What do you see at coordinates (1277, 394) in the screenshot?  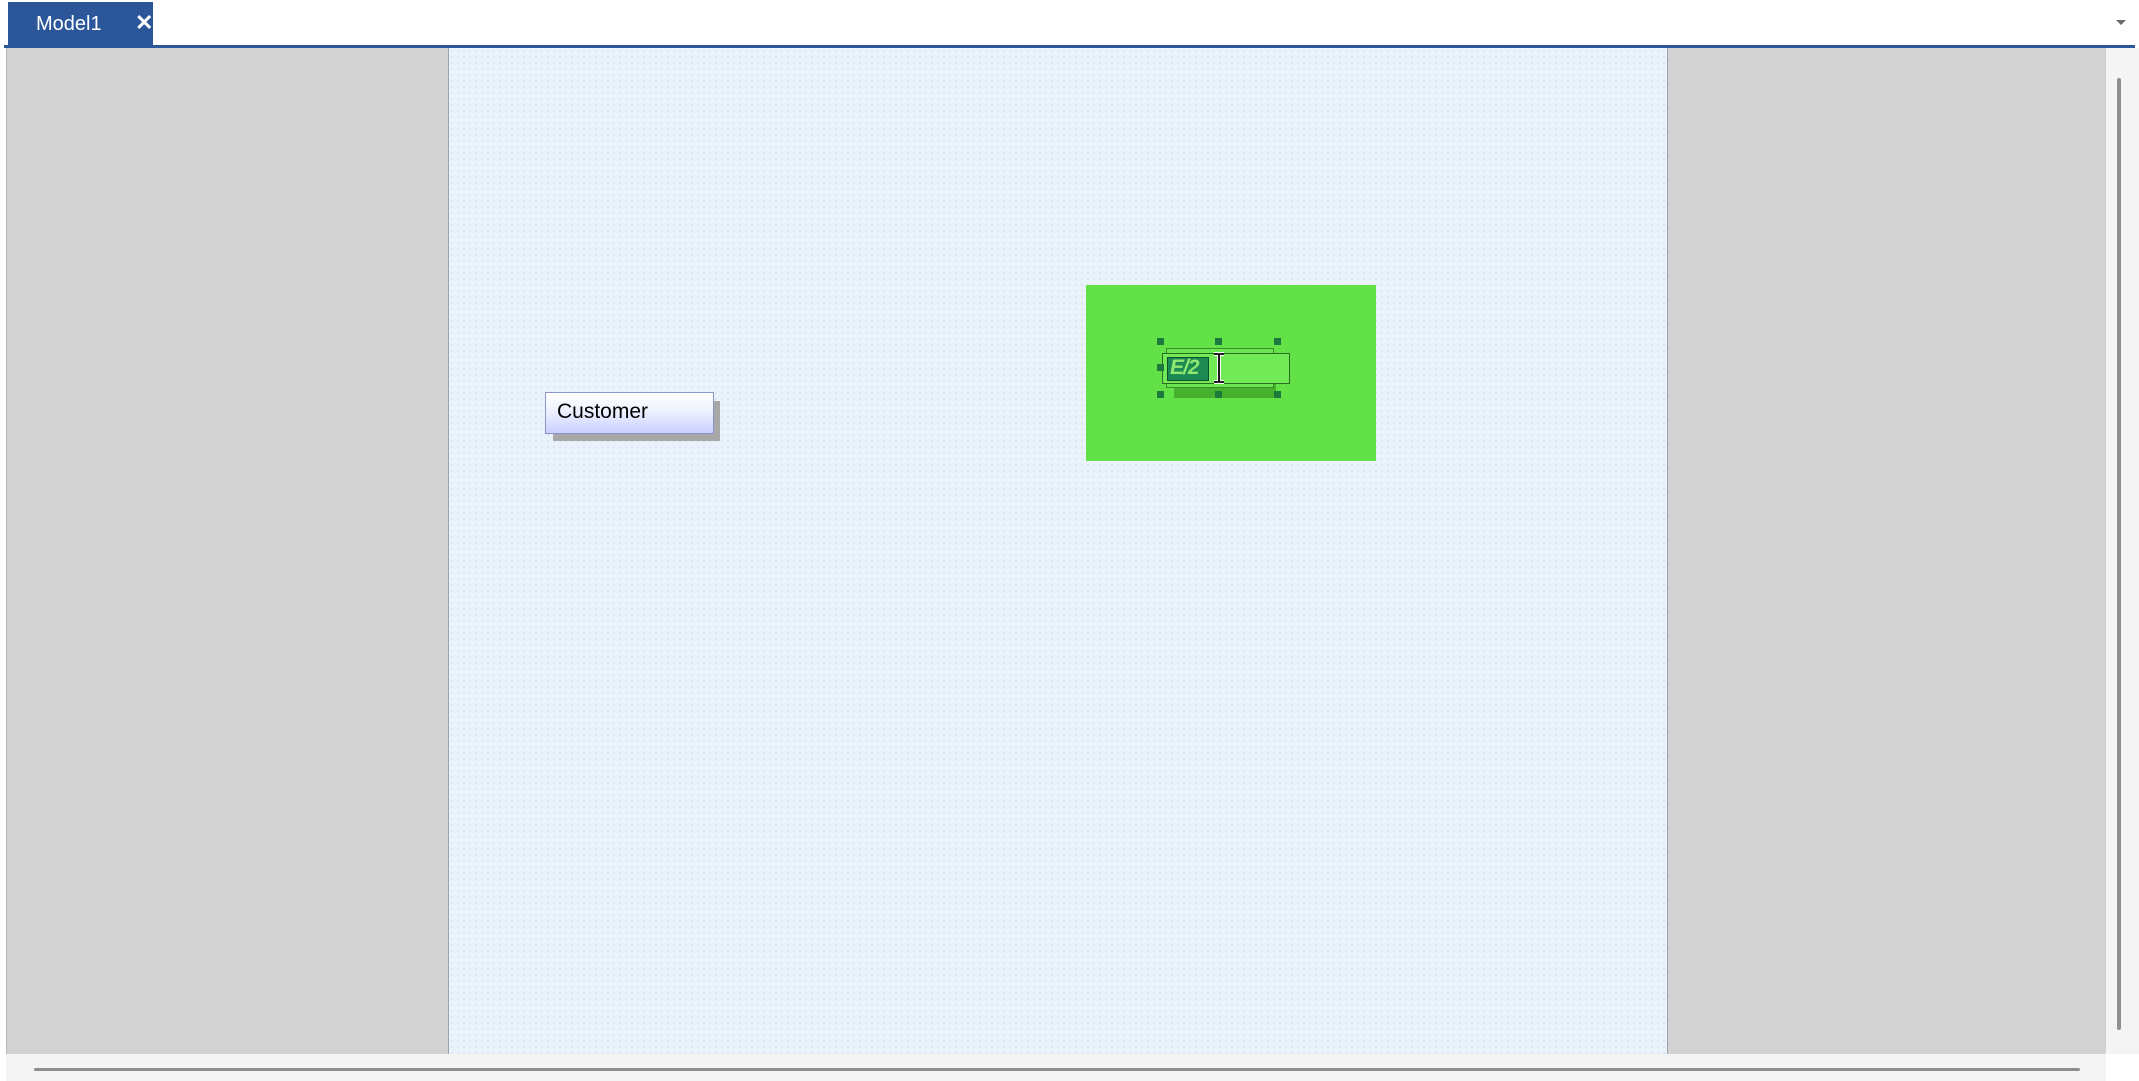 I see `selection-handle-bottom-right` at bounding box center [1277, 394].